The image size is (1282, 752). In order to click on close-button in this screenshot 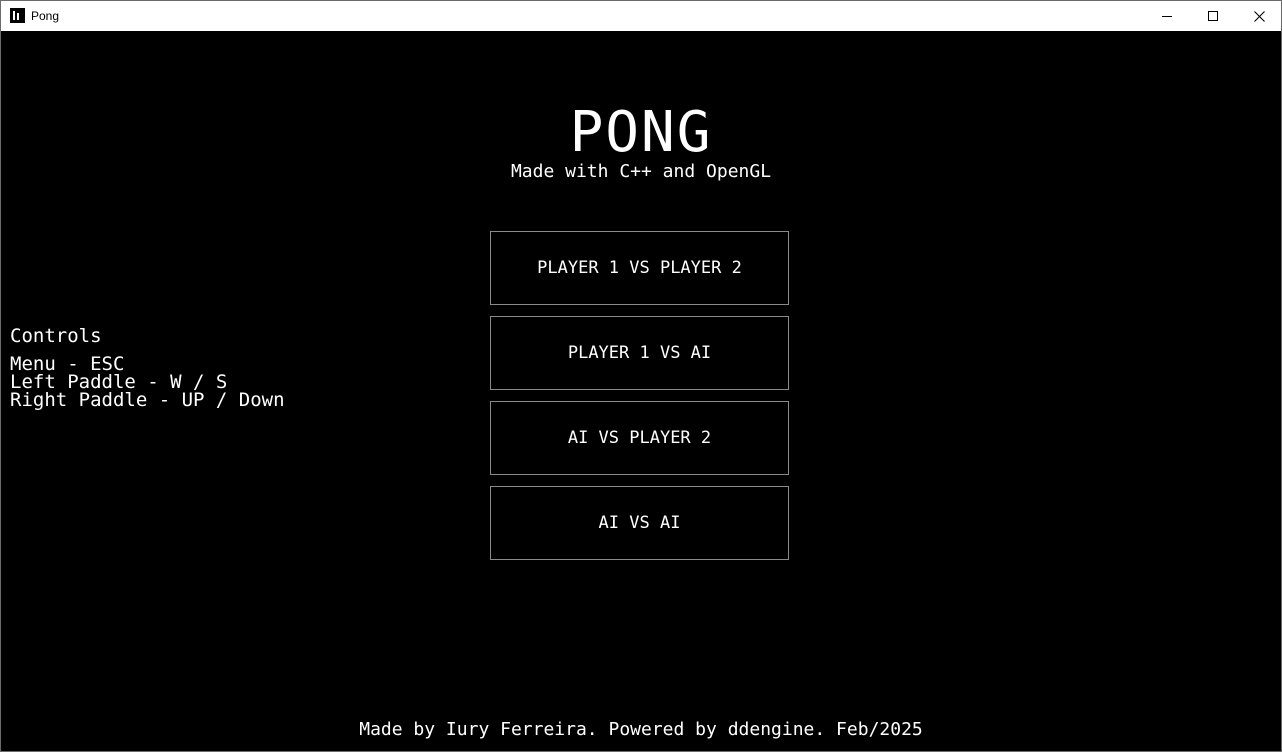, I will do `click(1259, 16)`.